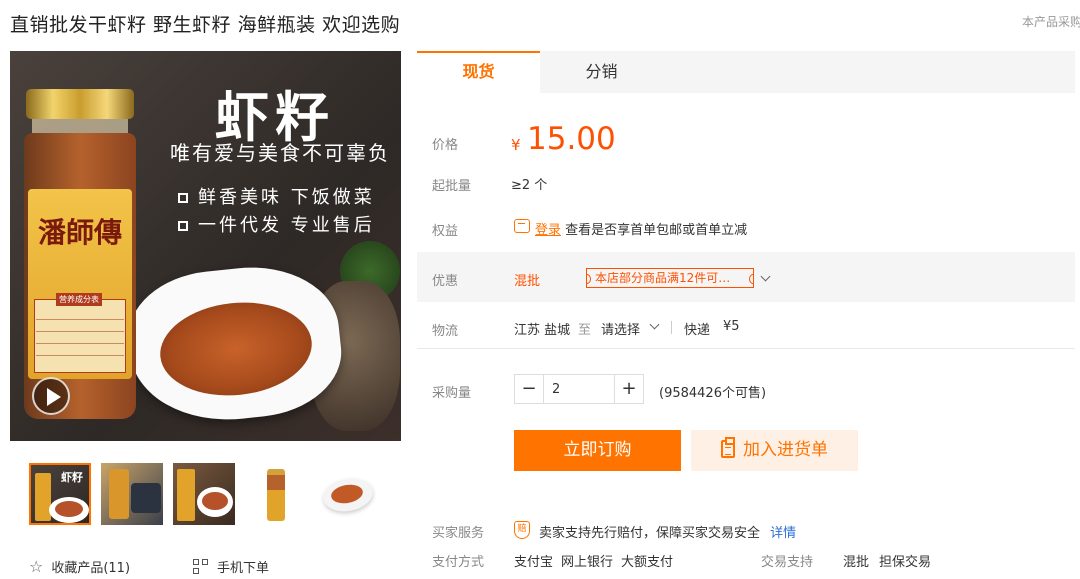 The image size is (1080, 579). Describe the element at coordinates (478, 72) in the screenshot. I see `tab-spot: 现货` at that location.